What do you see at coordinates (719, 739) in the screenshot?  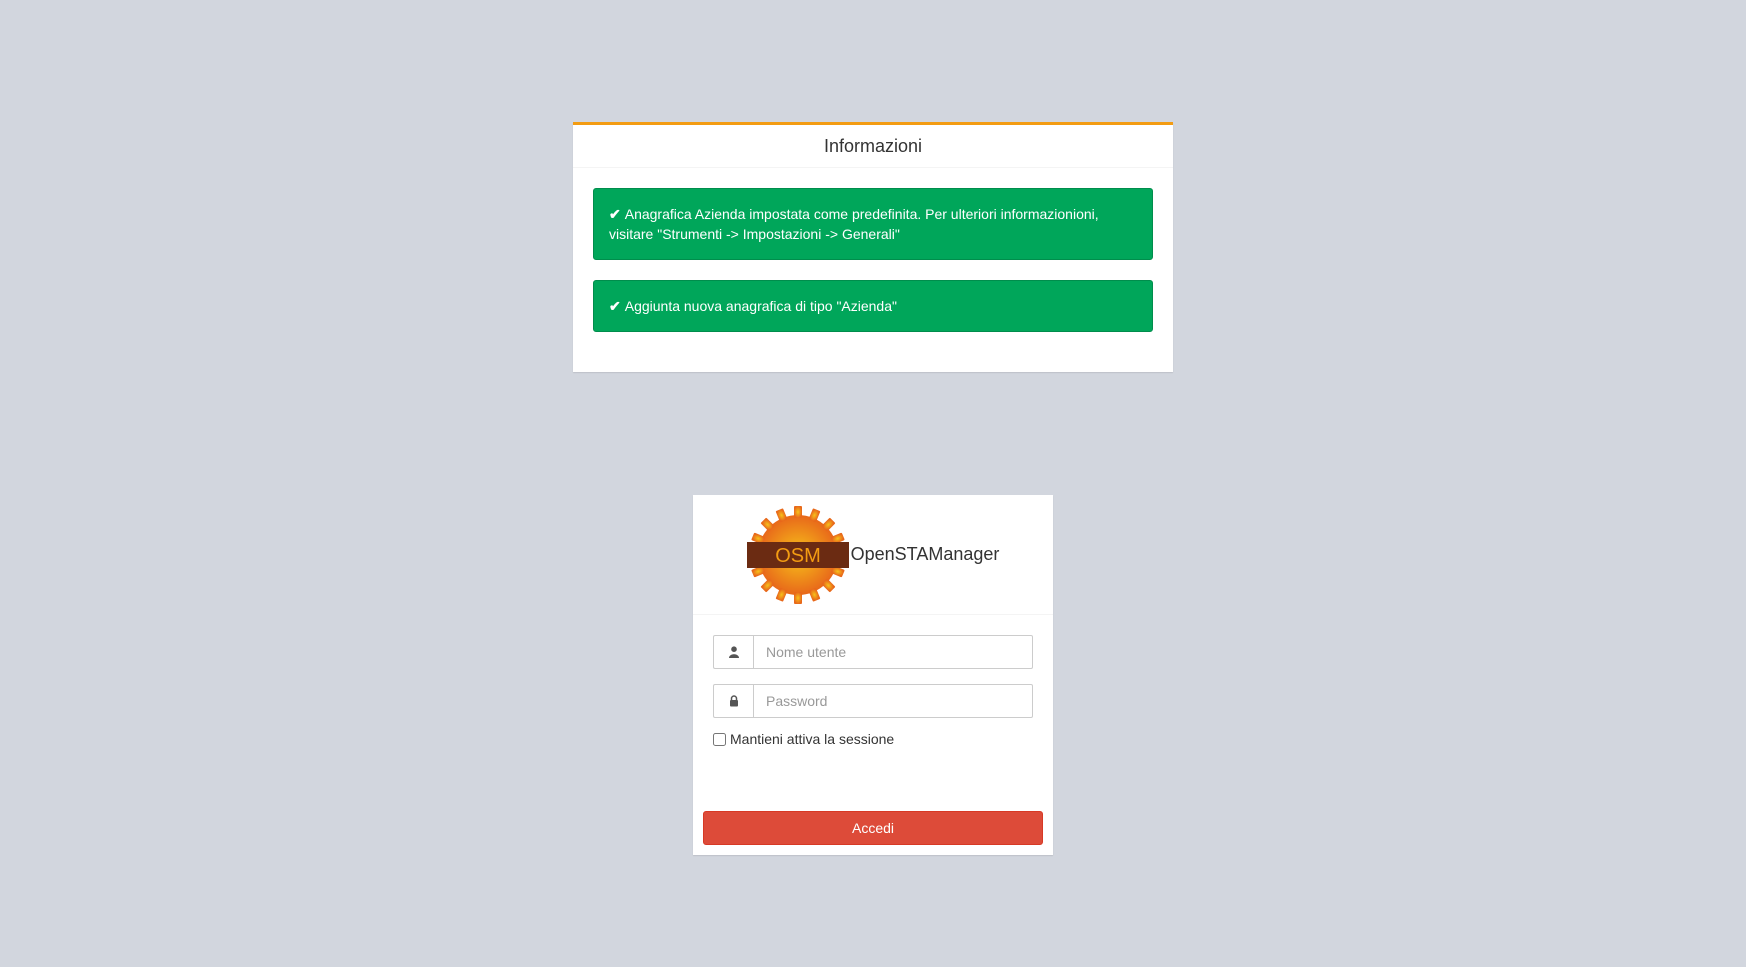 I see `remember-checkbox` at bounding box center [719, 739].